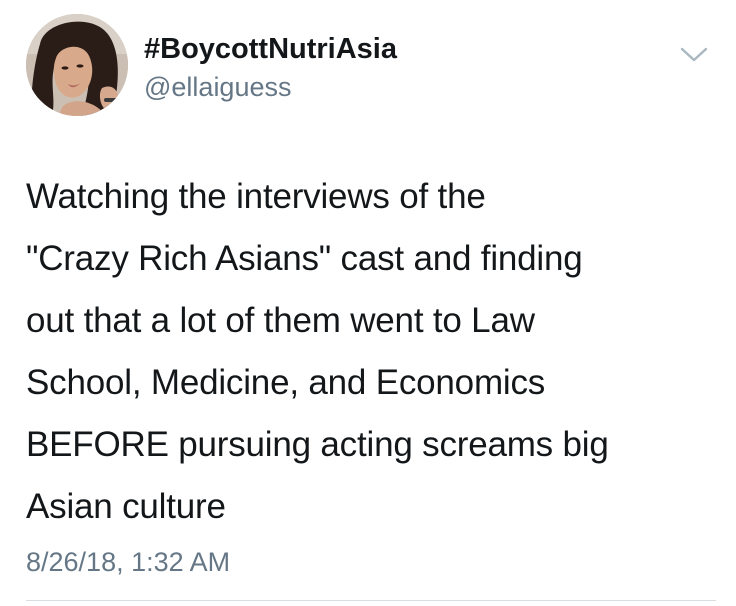 Image resolution: width=736 pixels, height=606 pixels. What do you see at coordinates (286, 382) in the screenshot?
I see `tweet-text-line: School, Medicine, and Economics` at bounding box center [286, 382].